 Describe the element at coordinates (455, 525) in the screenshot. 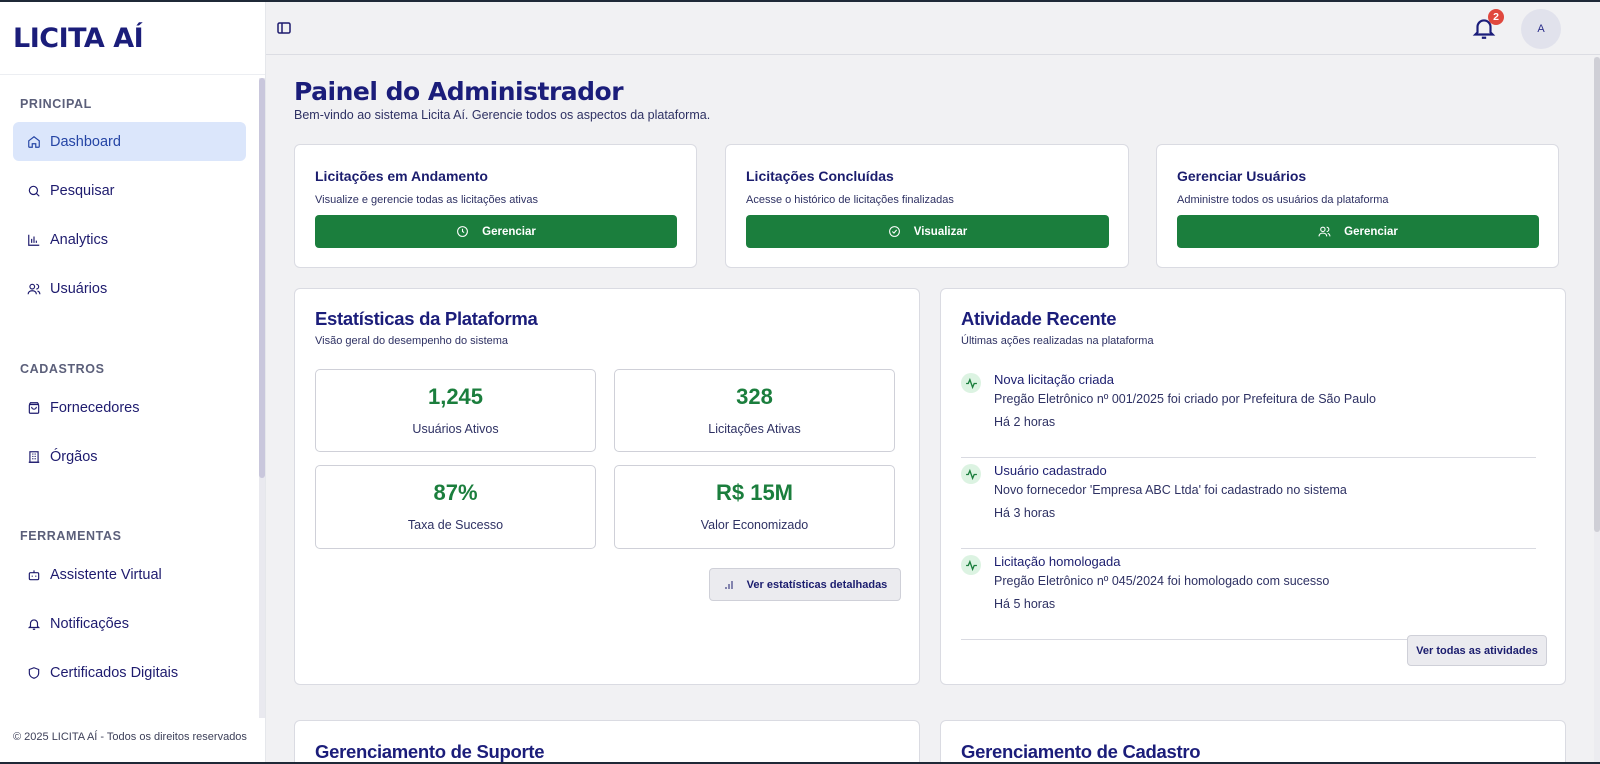

I see `stat-label: Taxa de Sucesso` at that location.